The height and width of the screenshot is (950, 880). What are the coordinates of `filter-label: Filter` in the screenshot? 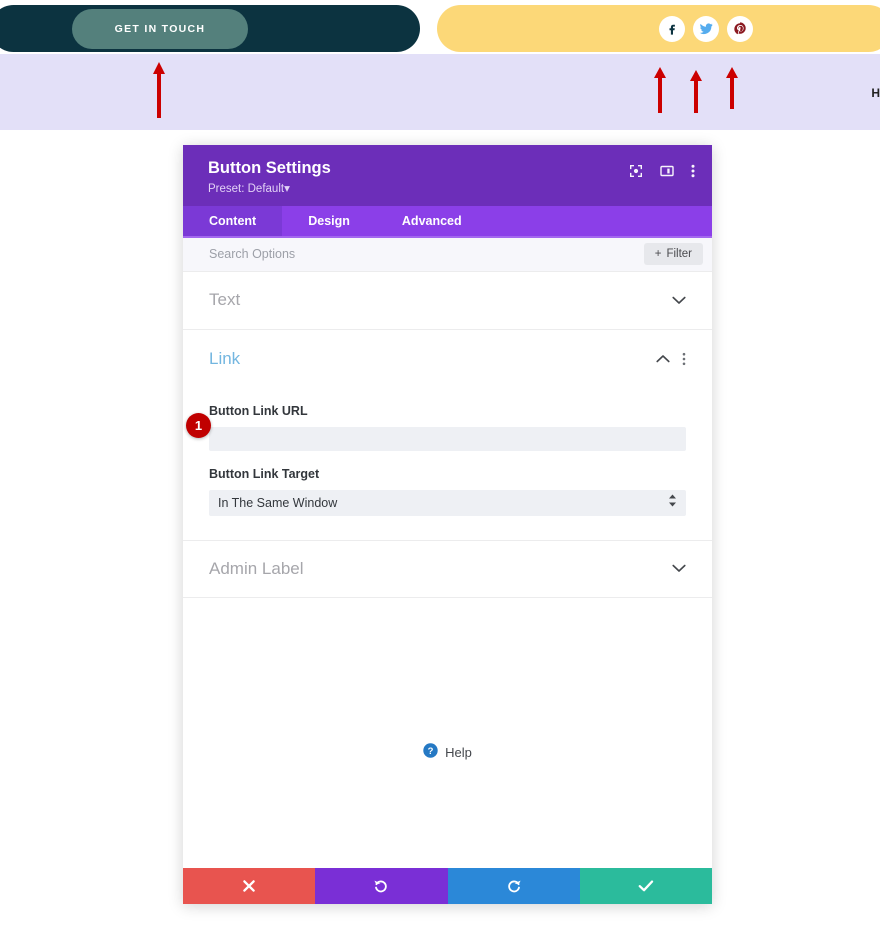 It's located at (679, 254).